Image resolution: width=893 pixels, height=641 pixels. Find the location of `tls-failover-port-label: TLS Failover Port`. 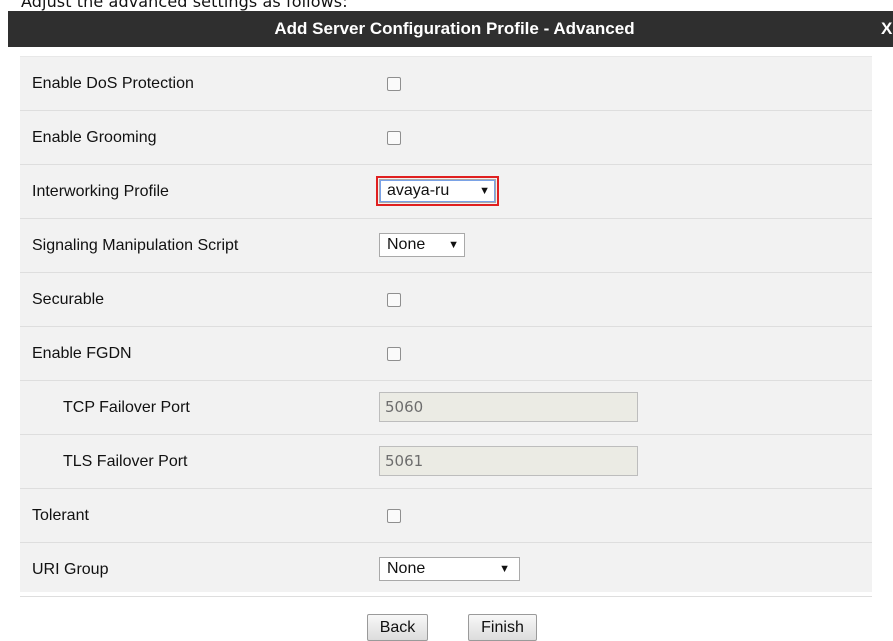

tls-failover-port-label: TLS Failover Port is located at coordinates (125, 461).